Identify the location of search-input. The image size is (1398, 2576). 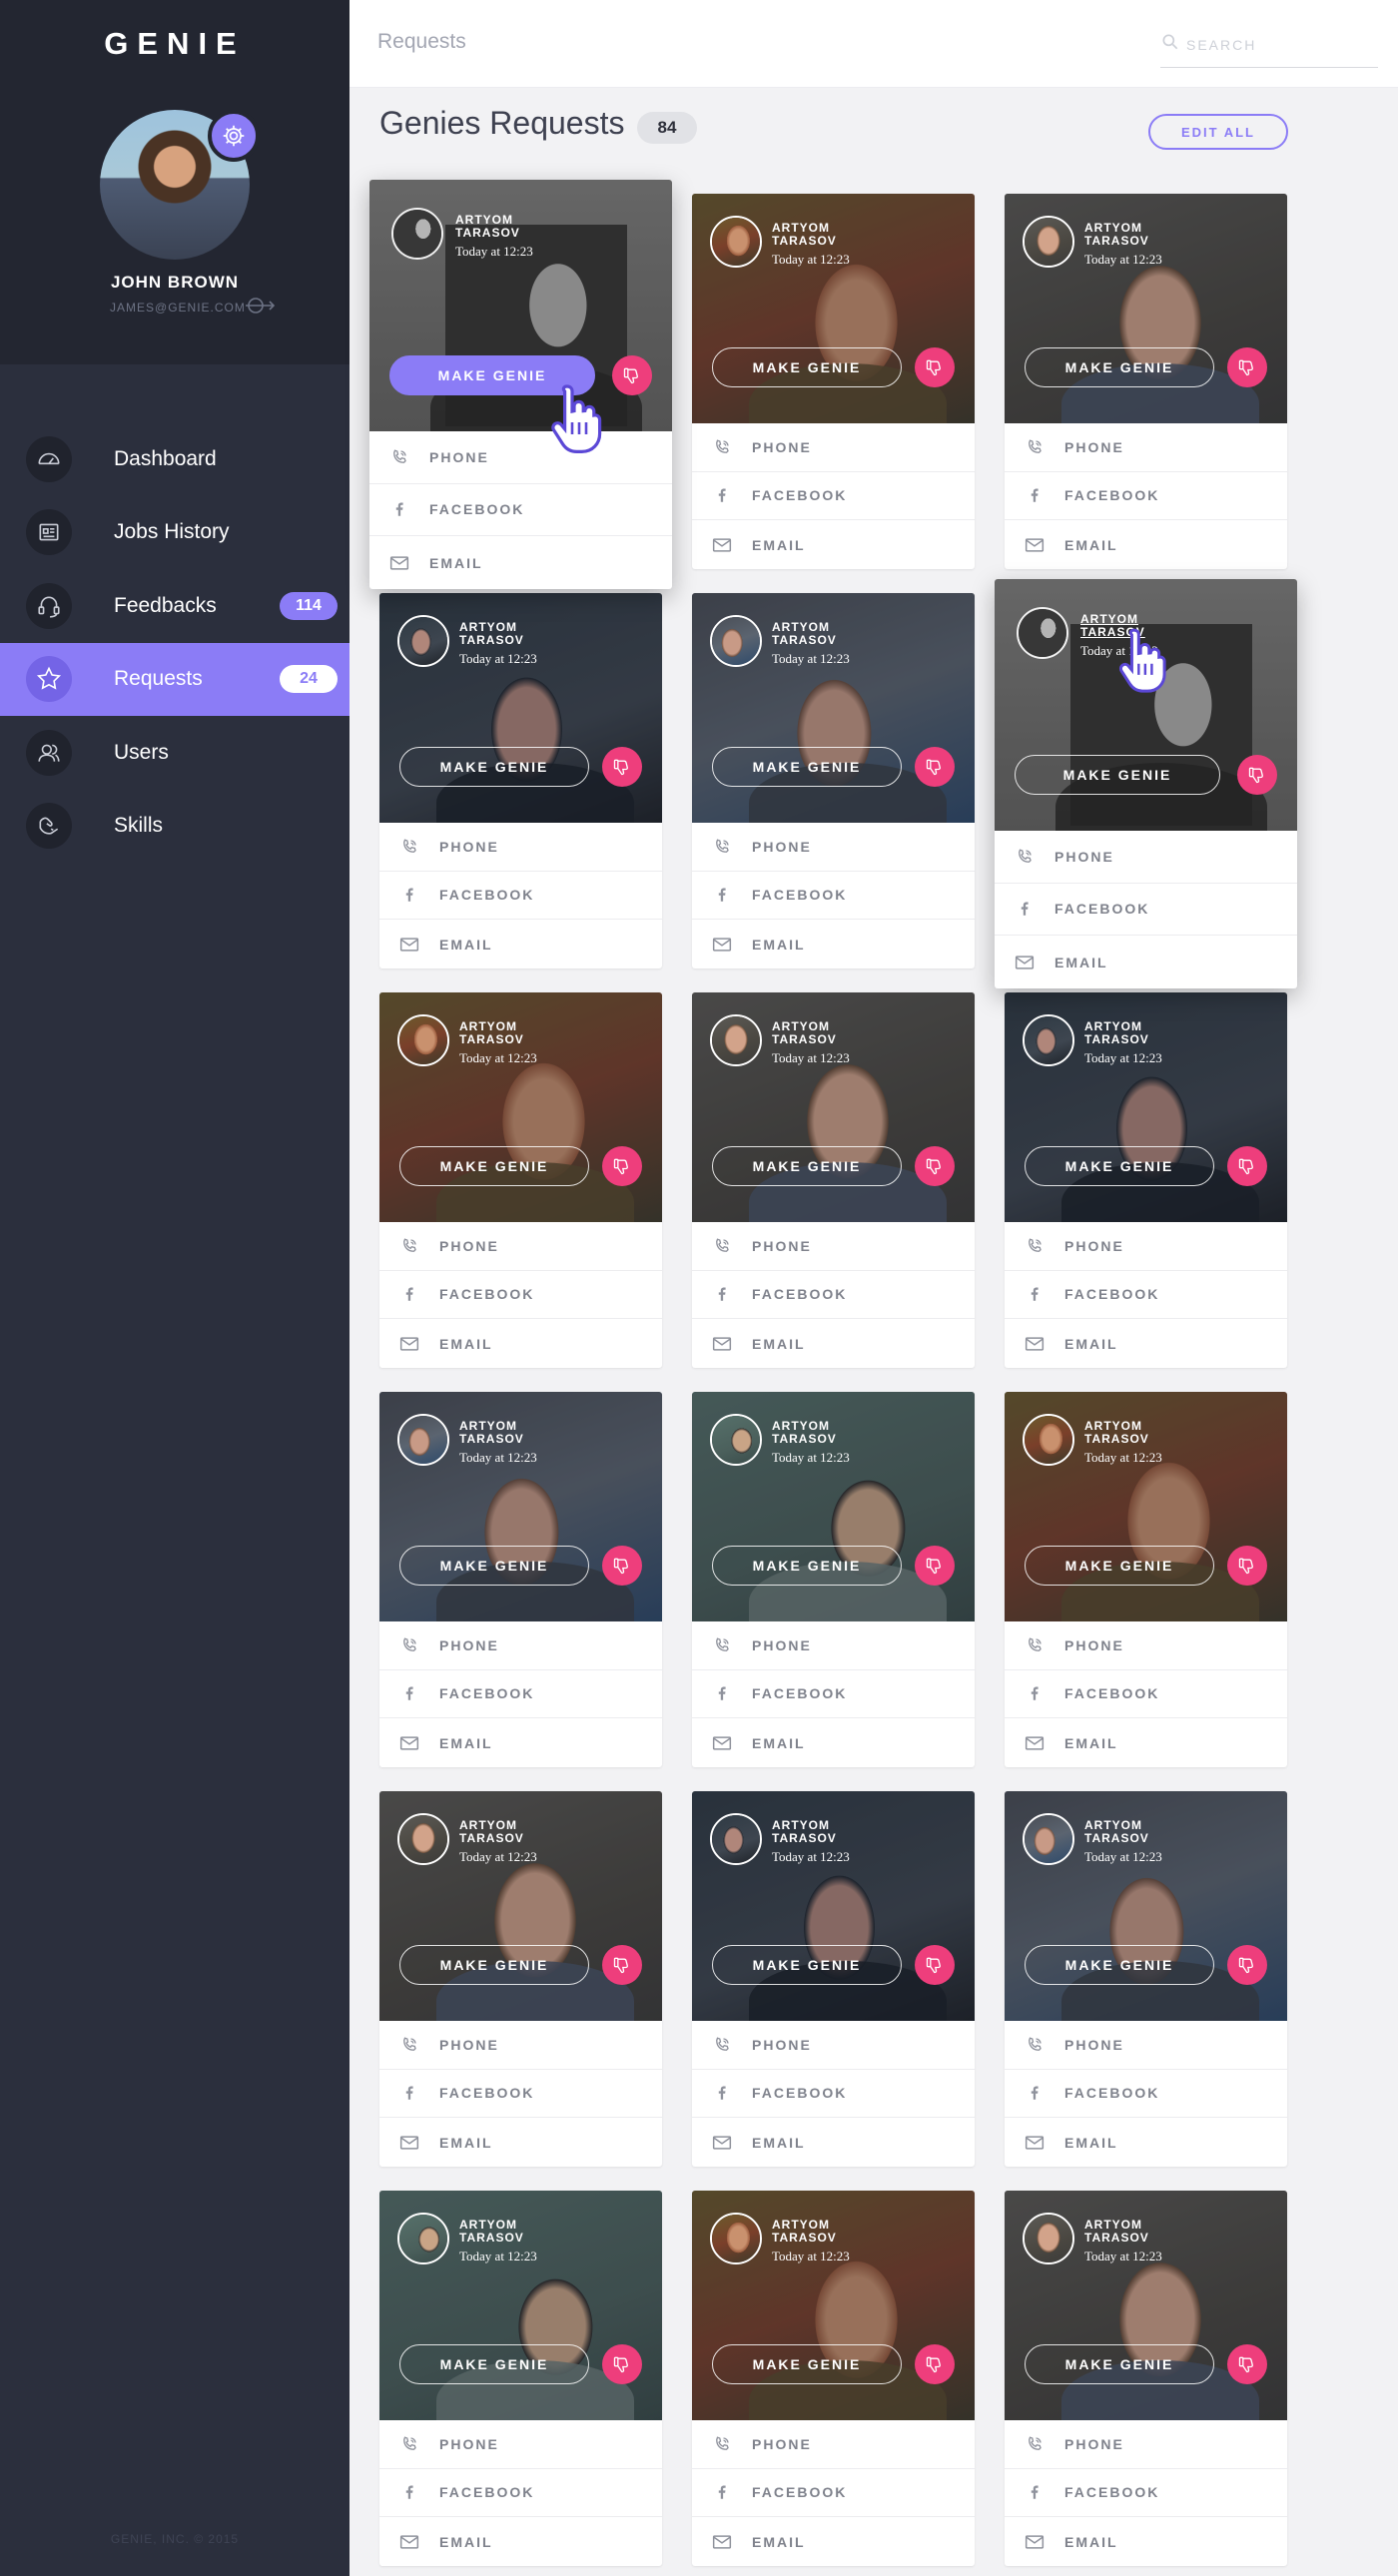
(1281, 45).